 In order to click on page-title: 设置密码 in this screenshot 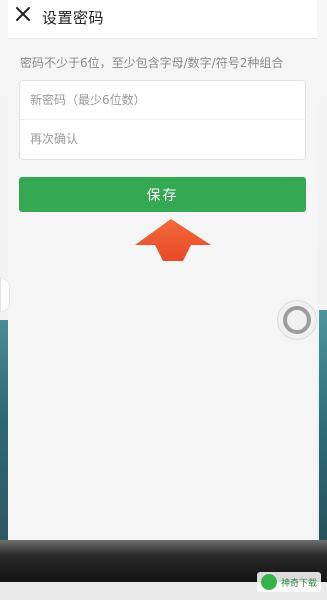, I will do `click(73, 18)`.